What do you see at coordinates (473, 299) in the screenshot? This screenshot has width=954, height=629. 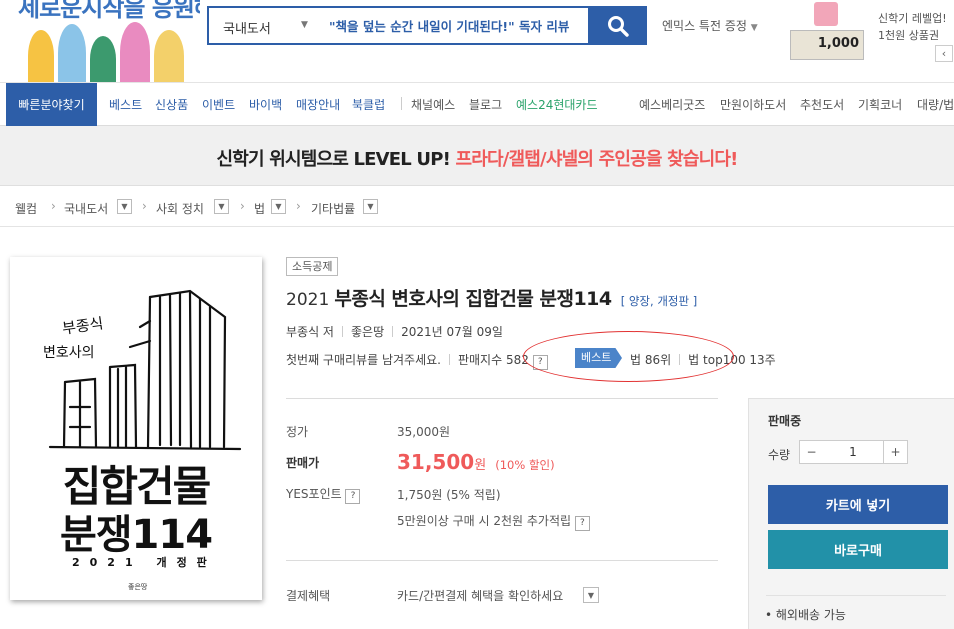 I see `title-main: 부종식 변호사의 집합건물 분쟁114` at bounding box center [473, 299].